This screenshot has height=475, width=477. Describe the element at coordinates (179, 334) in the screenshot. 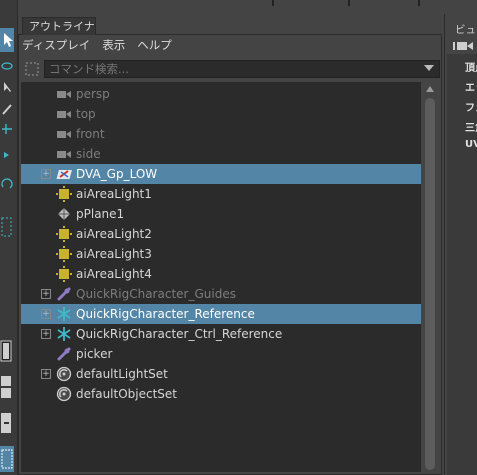

I see `outliner-item-label: QuickRigCharacter_Ctrl_Reference` at that location.